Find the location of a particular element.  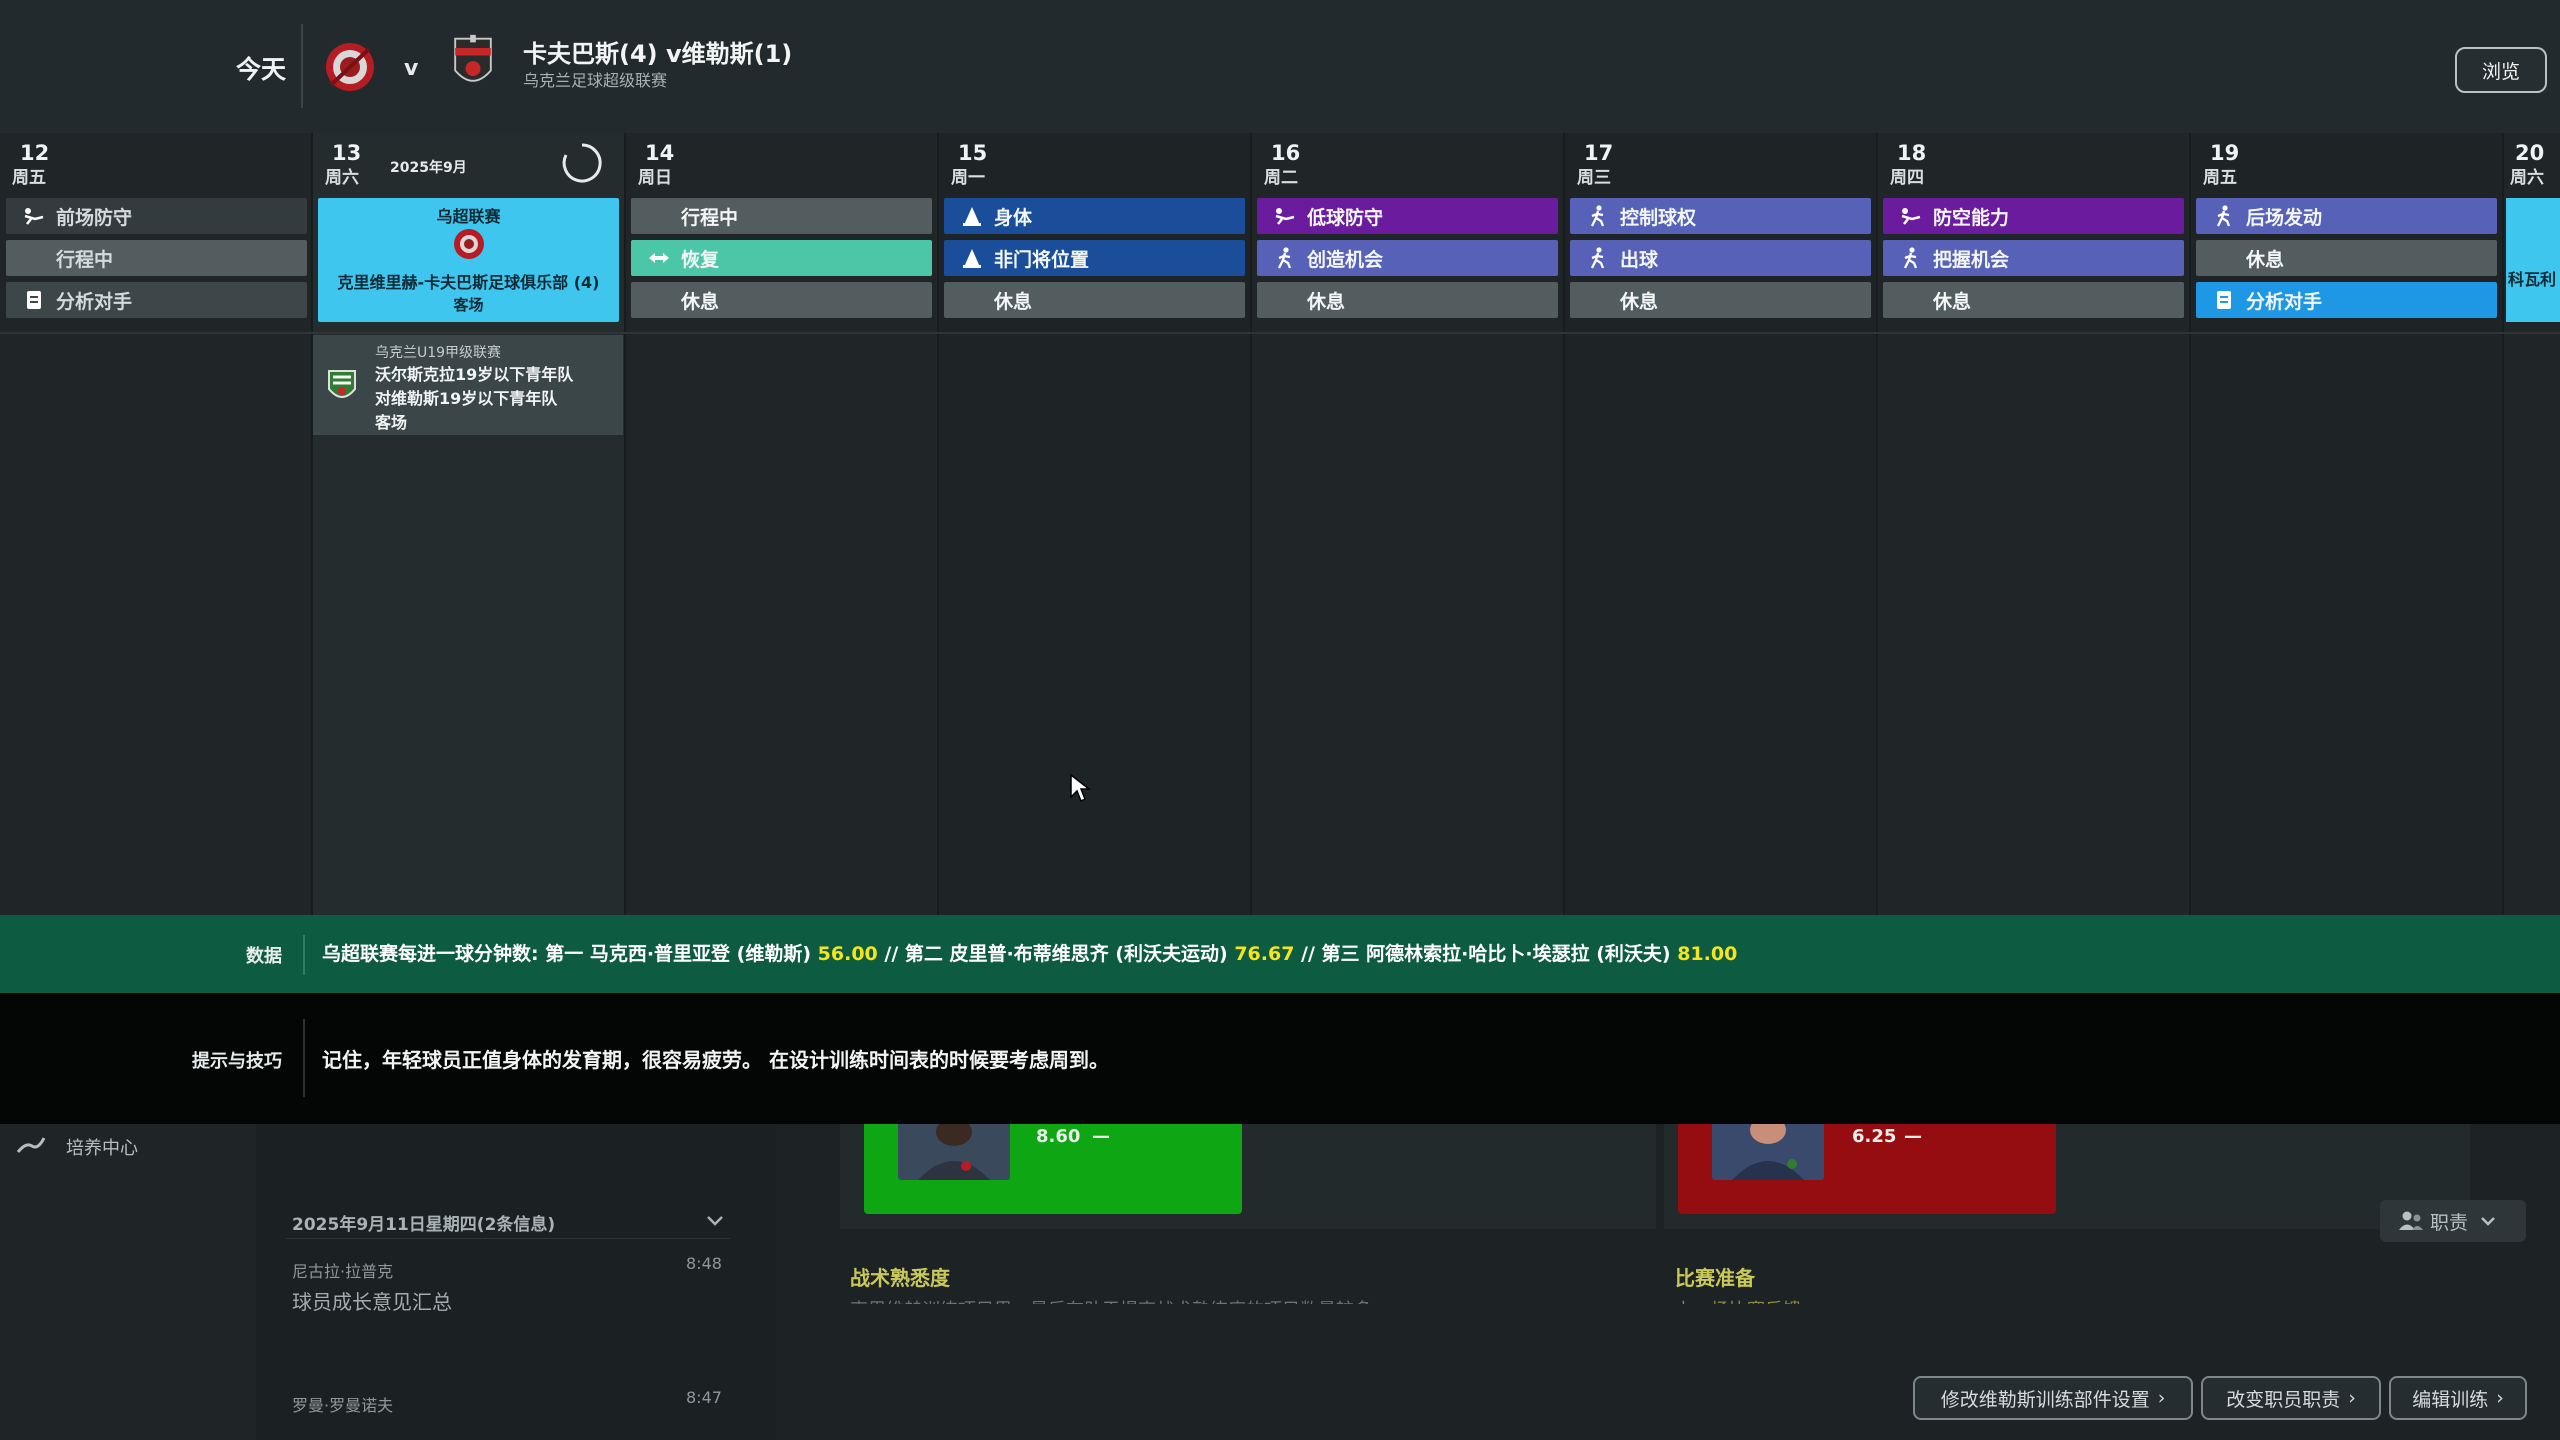

match-card-partial: 科瓦利 is located at coordinates (2533, 260).